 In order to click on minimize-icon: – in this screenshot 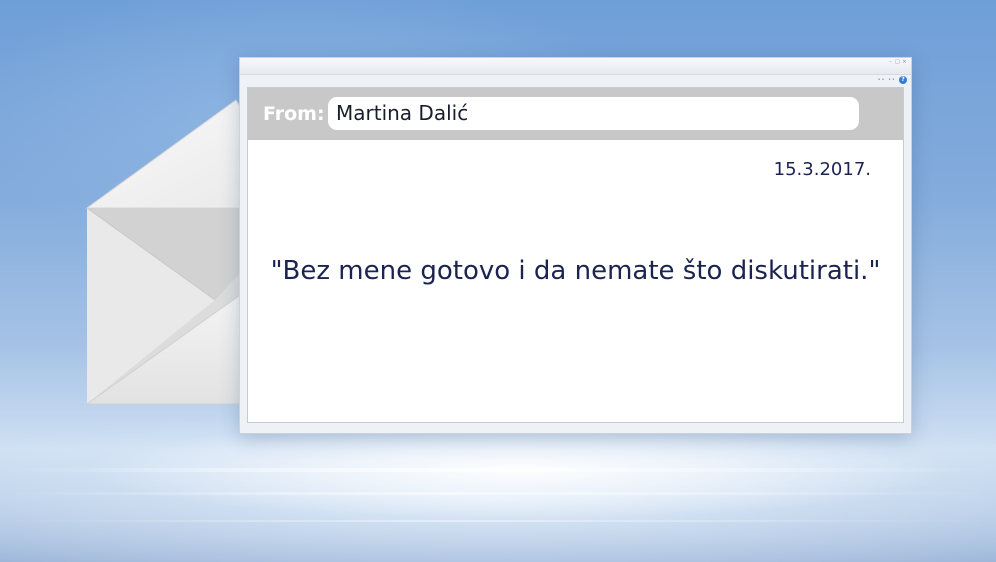, I will do `click(890, 62)`.